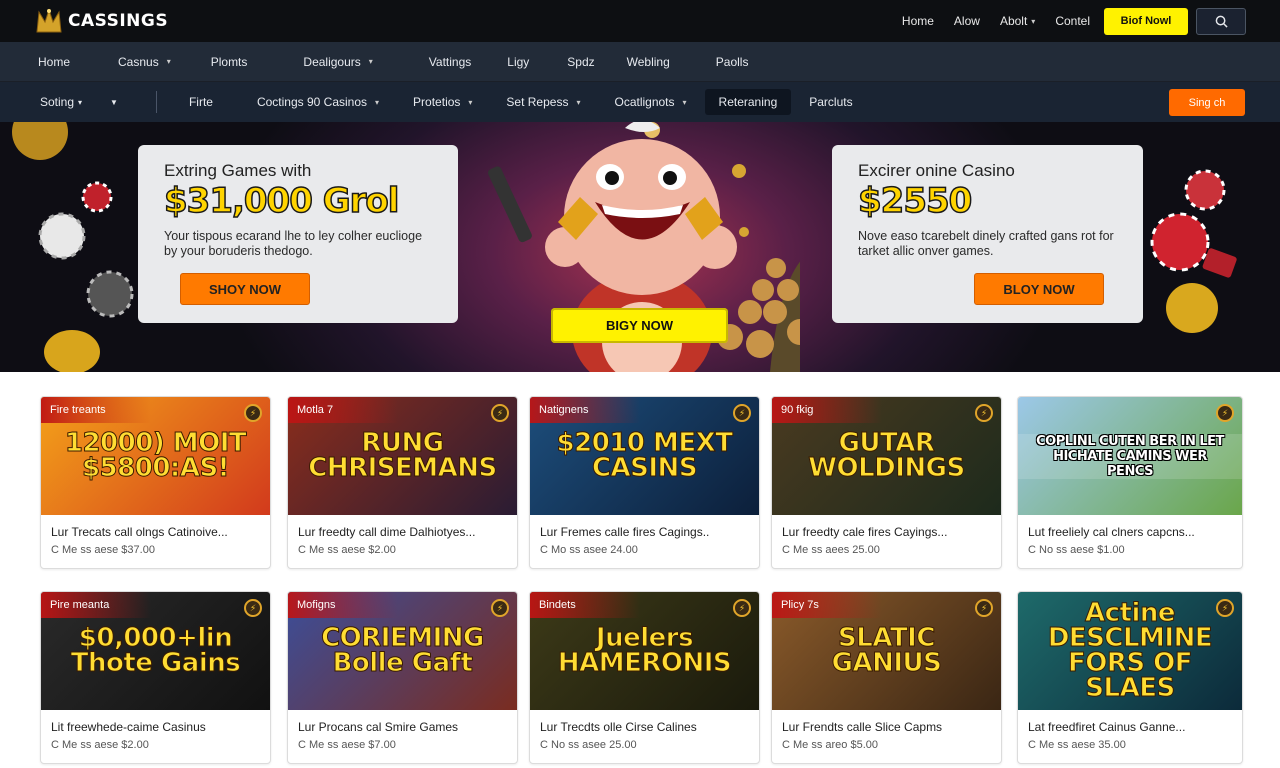  I want to click on nav-item-label: Dealigours, so click(332, 61).